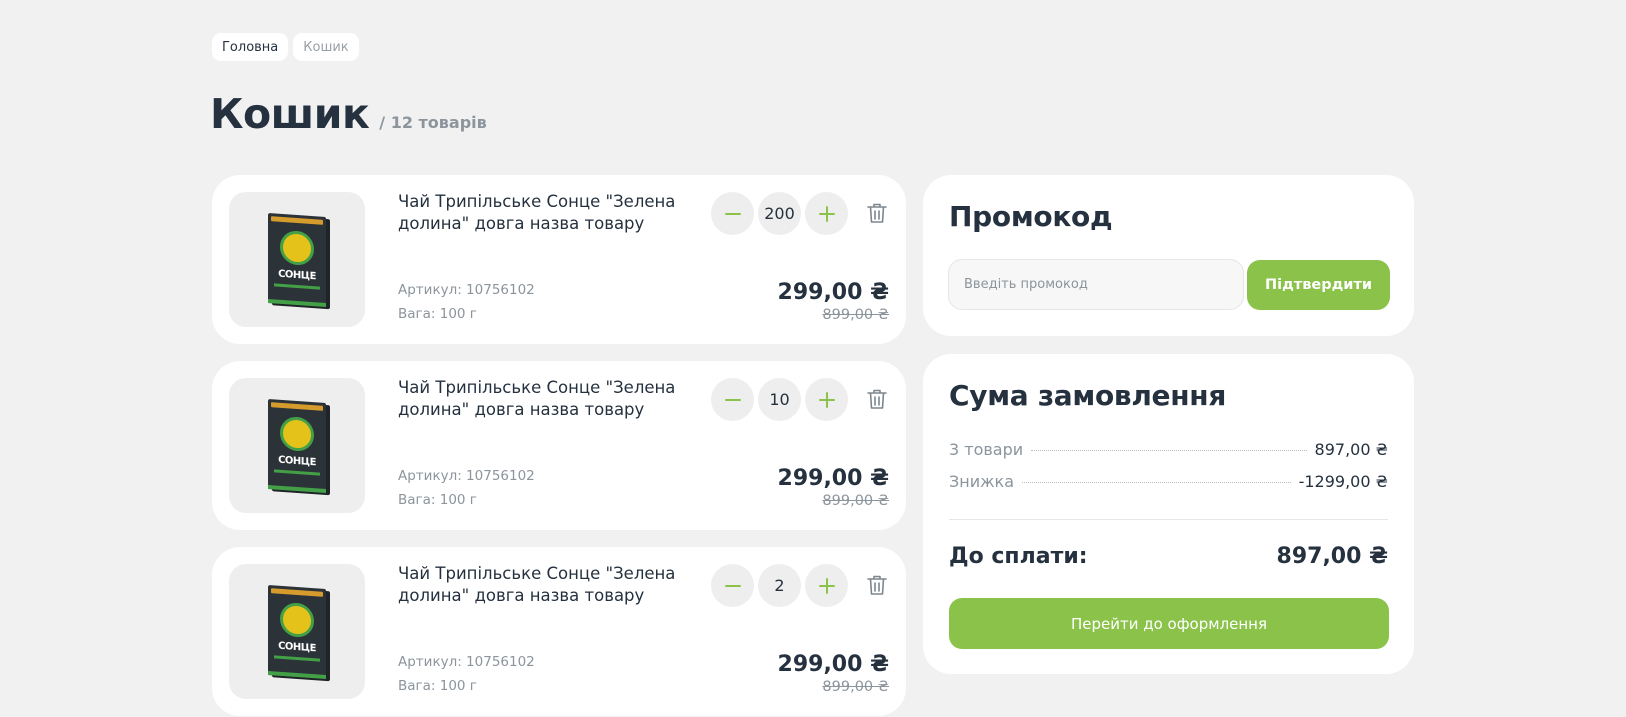 This screenshot has height=717, width=1626. Describe the element at coordinates (250, 47) in the screenshot. I see `breadcrumb-home-link: Головна` at that location.